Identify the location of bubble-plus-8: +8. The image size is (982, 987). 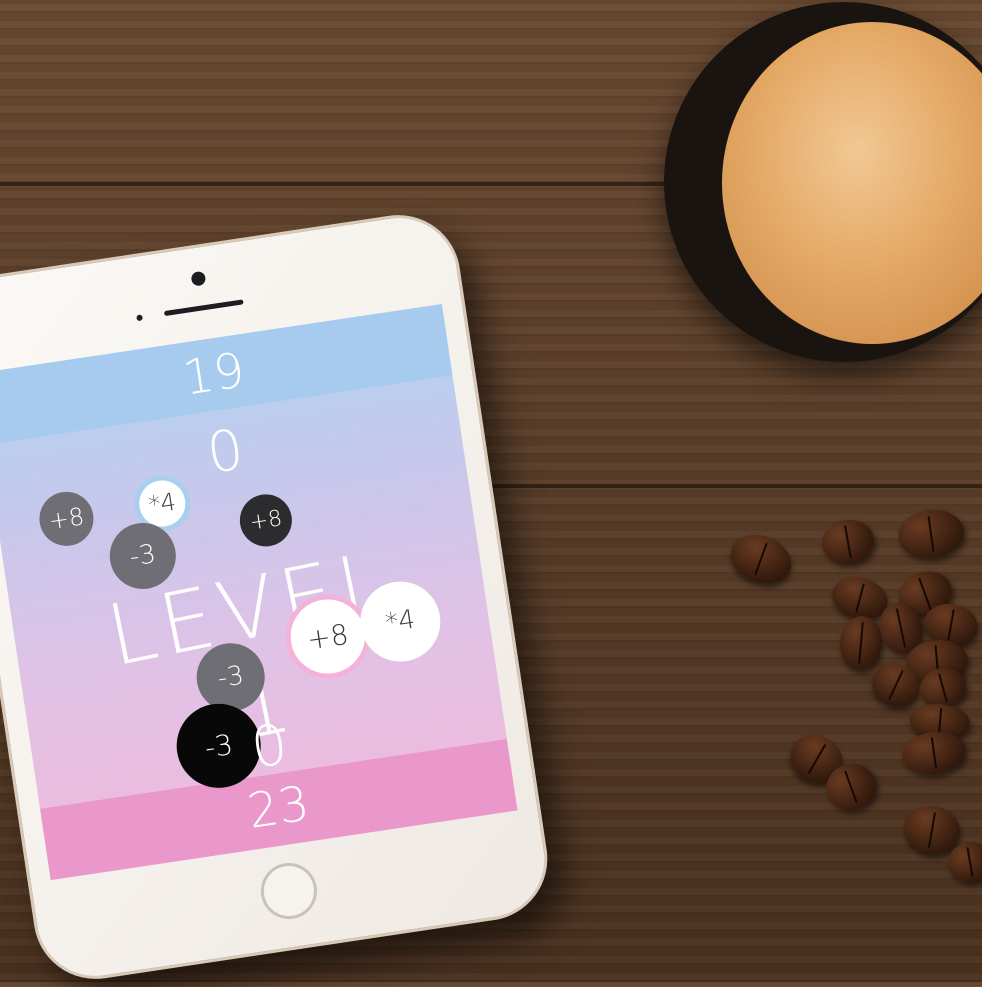
(266, 520).